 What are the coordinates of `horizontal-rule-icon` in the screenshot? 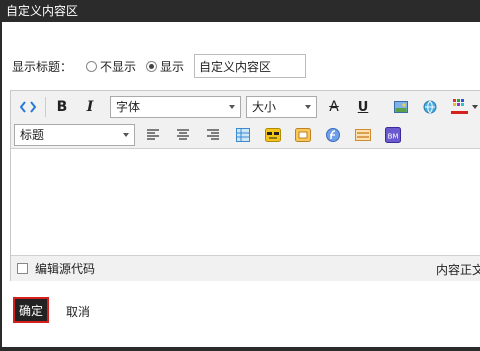 It's located at (363, 135).